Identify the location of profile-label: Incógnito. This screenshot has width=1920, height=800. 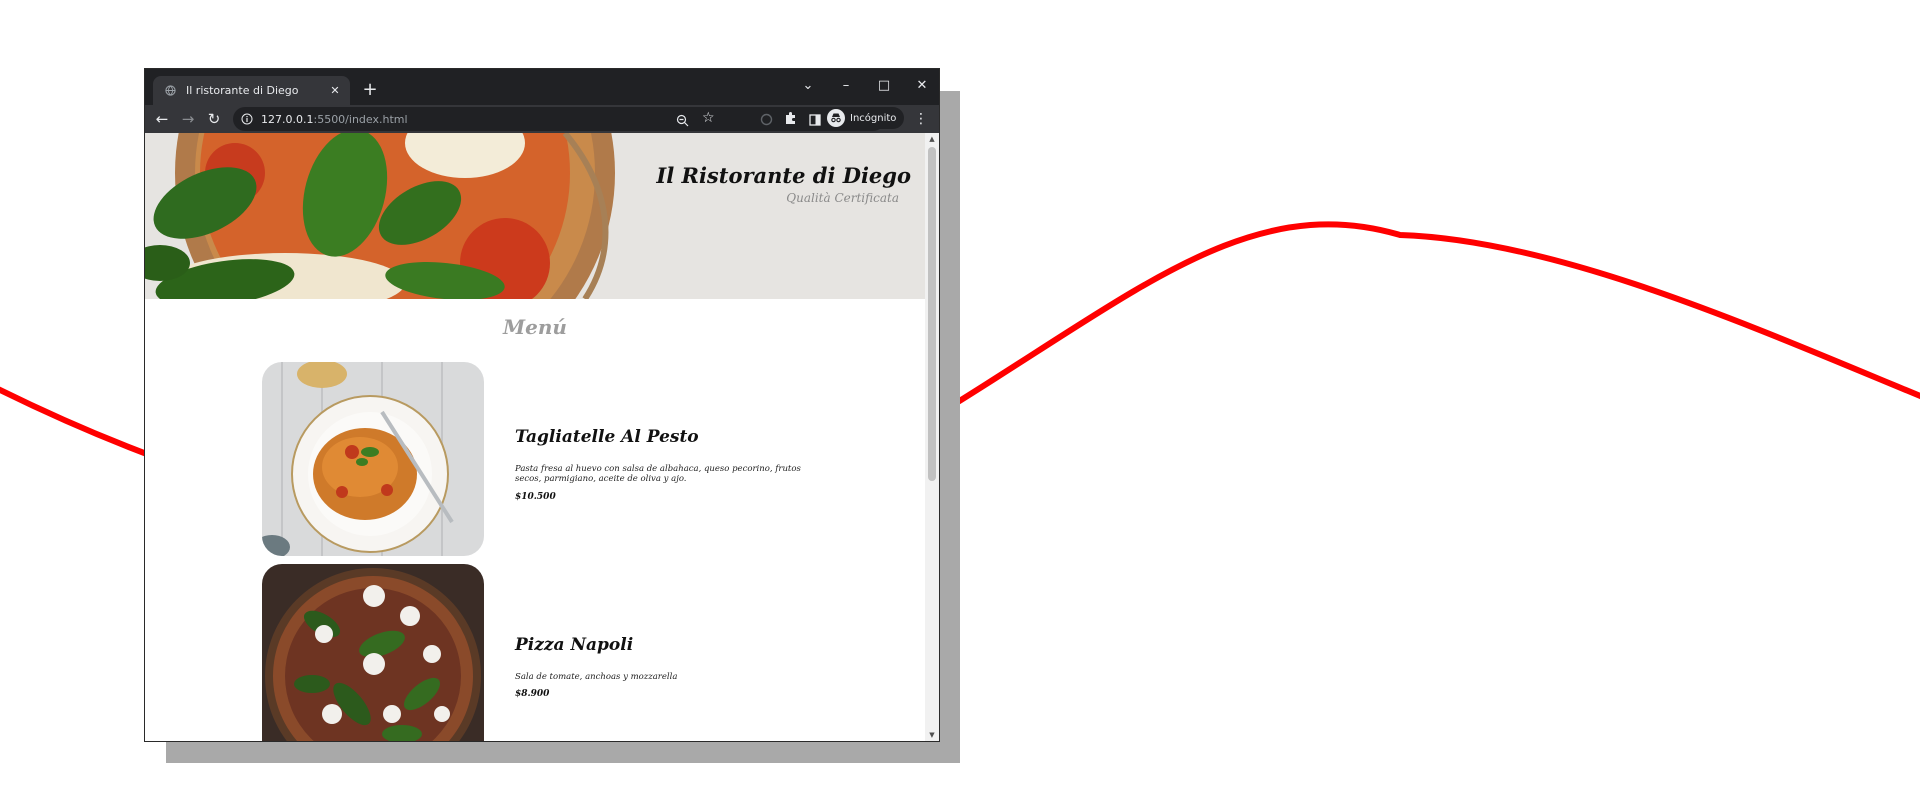
(873, 118).